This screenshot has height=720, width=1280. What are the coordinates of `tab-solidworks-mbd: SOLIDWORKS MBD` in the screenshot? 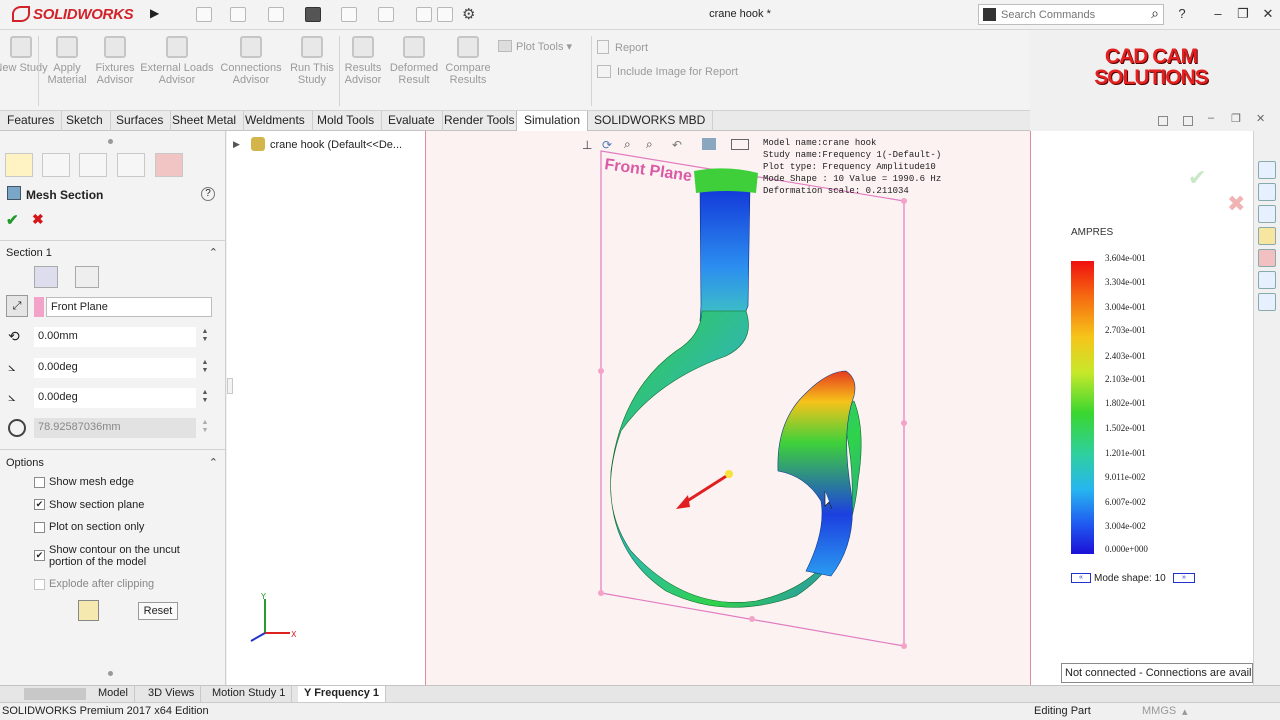 It's located at (650, 121).